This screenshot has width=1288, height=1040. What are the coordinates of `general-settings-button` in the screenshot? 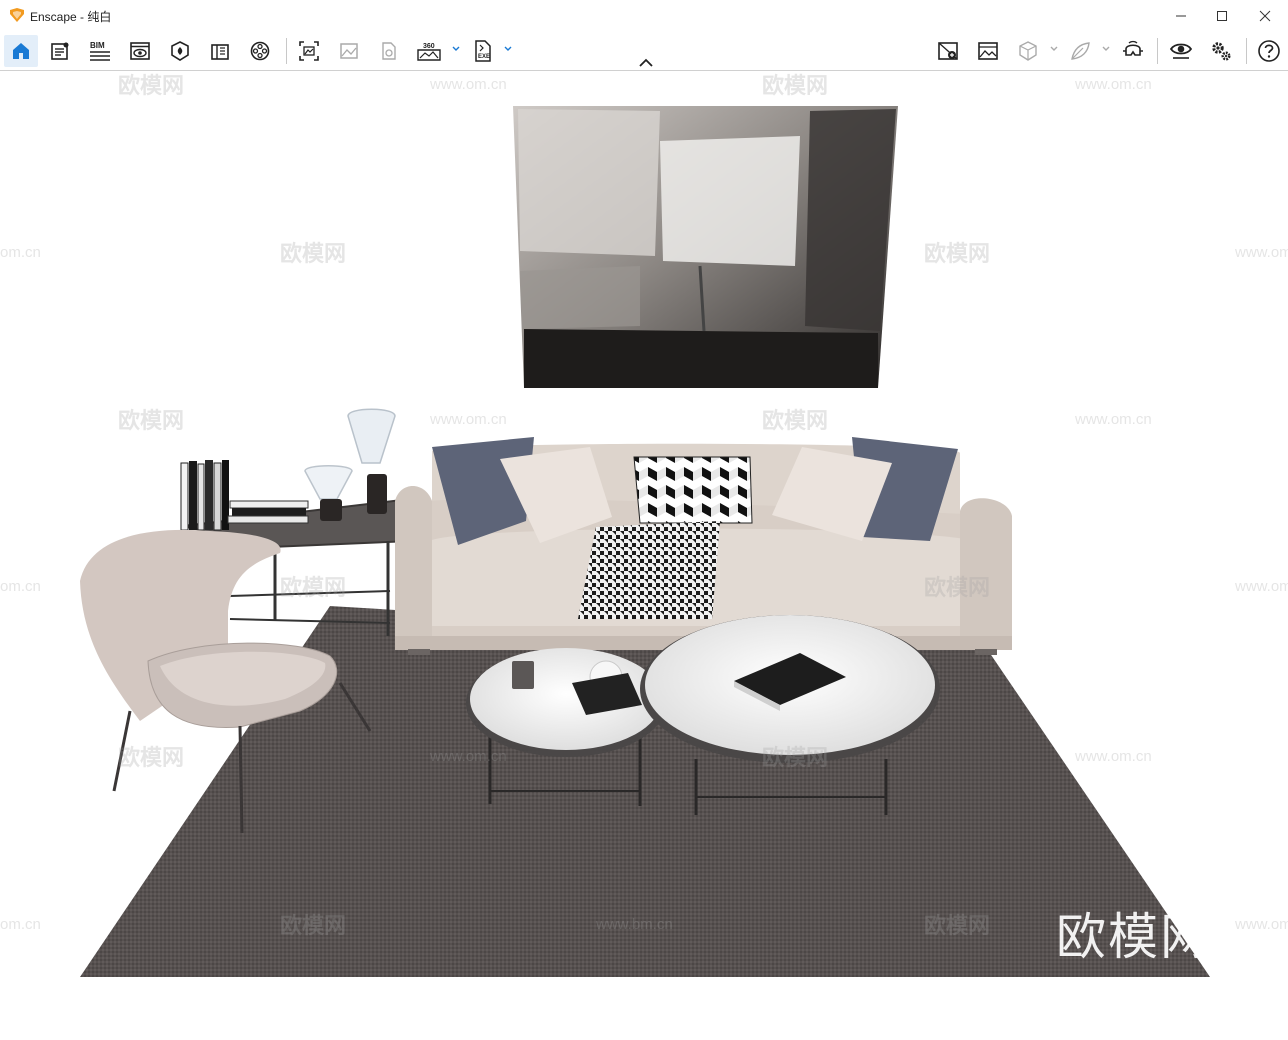 It's located at (1221, 51).